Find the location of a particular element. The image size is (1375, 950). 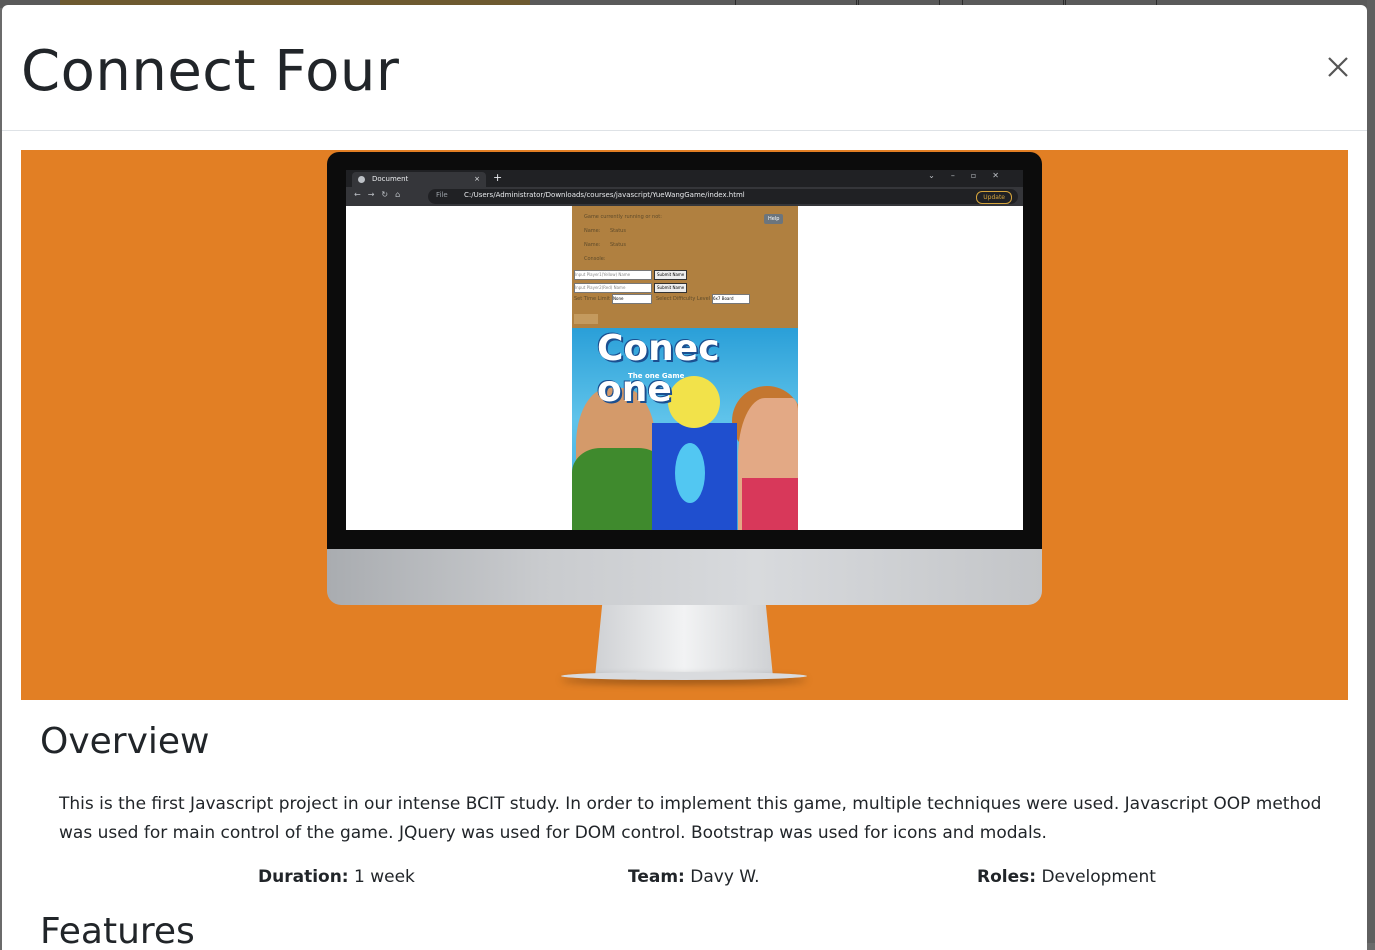

duration-info: Duration: 1 week is located at coordinates (336, 877).